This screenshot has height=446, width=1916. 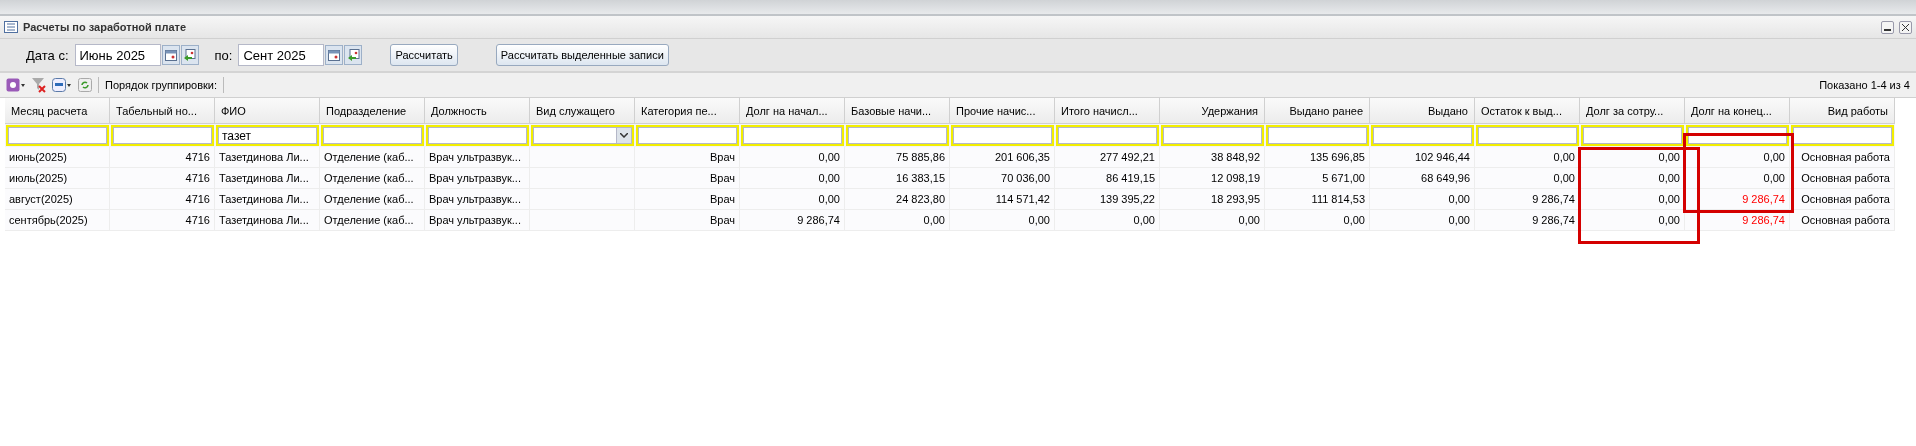 What do you see at coordinates (1107, 199) in the screenshot?
I see `table-cell: 139 395,22` at bounding box center [1107, 199].